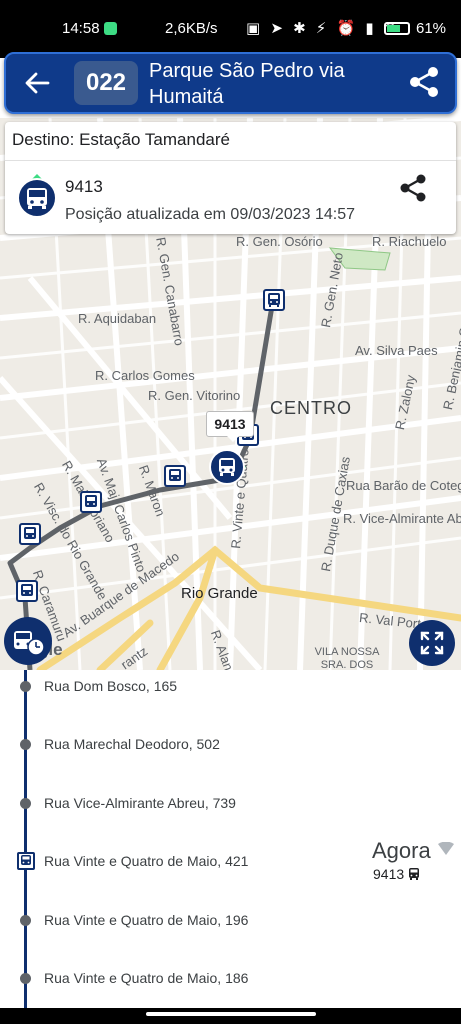  I want to click on realtime-signal-icon, so click(446, 848).